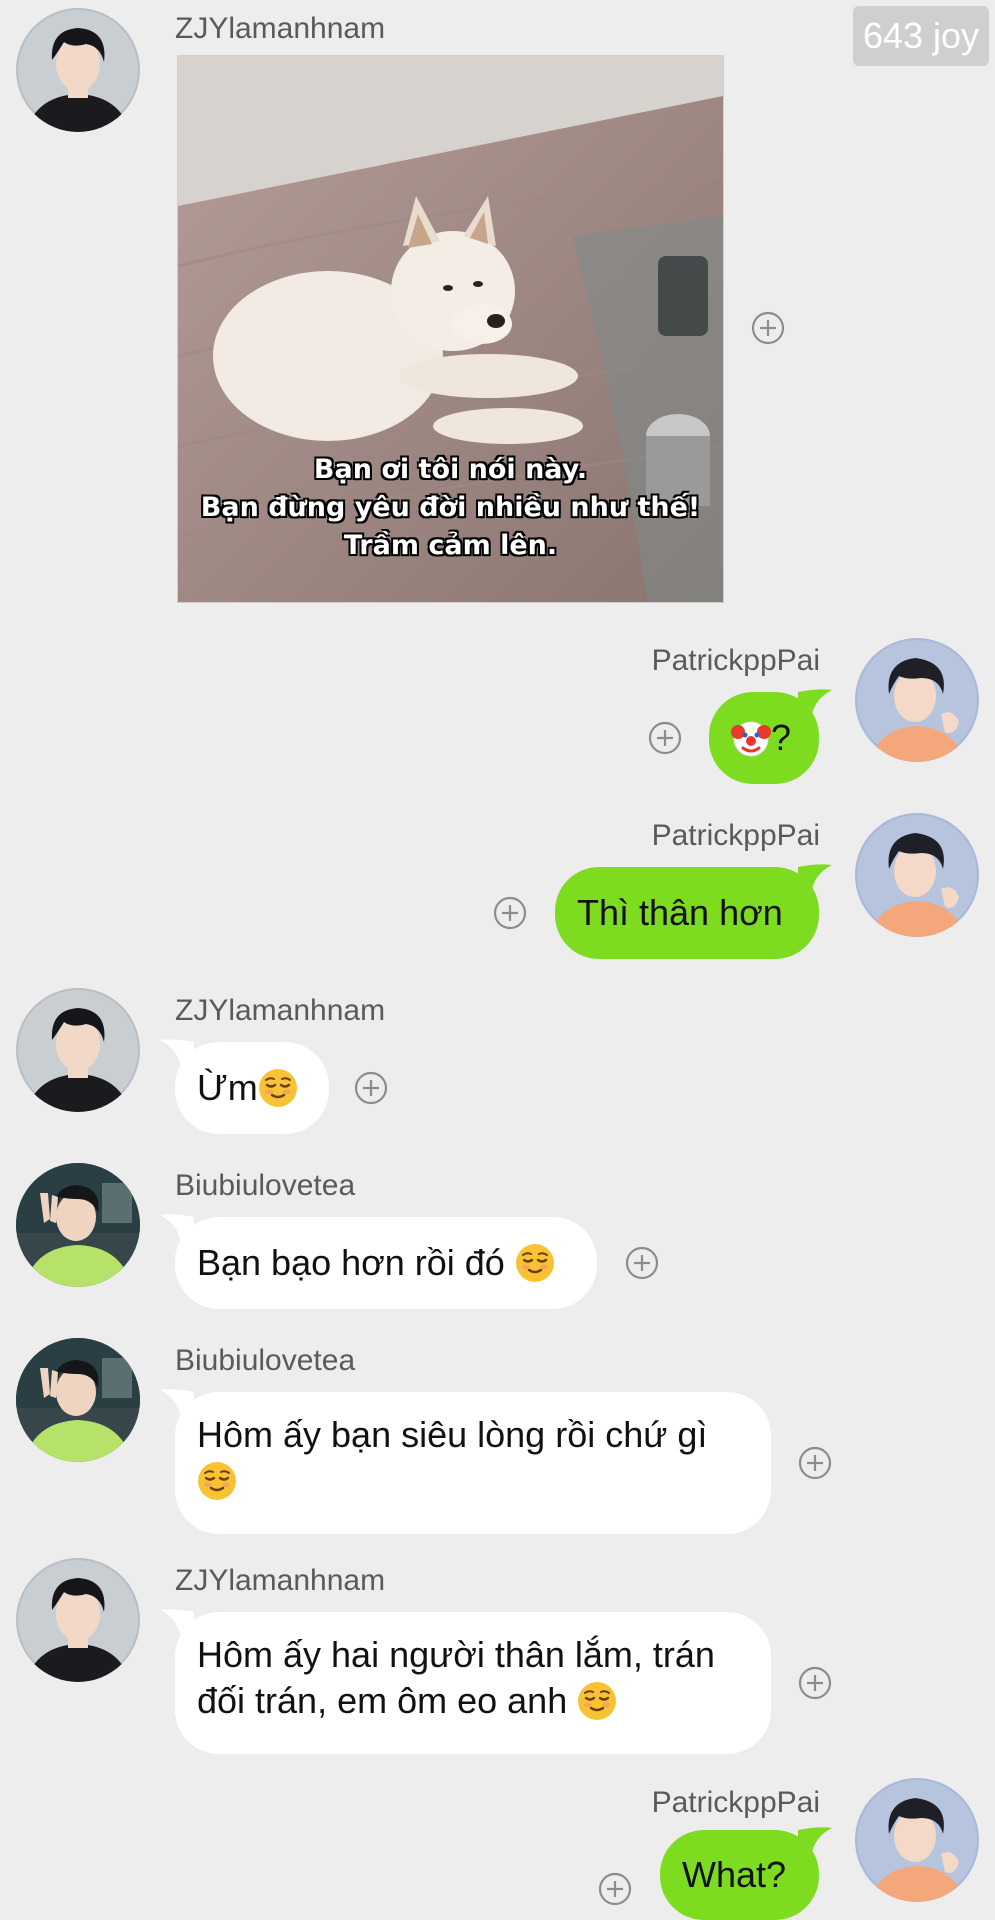 This screenshot has height=1920, width=995. Describe the element at coordinates (456, 1654) in the screenshot. I see `message-text: Hôm ấy hai người thân lắm, trán` at that location.